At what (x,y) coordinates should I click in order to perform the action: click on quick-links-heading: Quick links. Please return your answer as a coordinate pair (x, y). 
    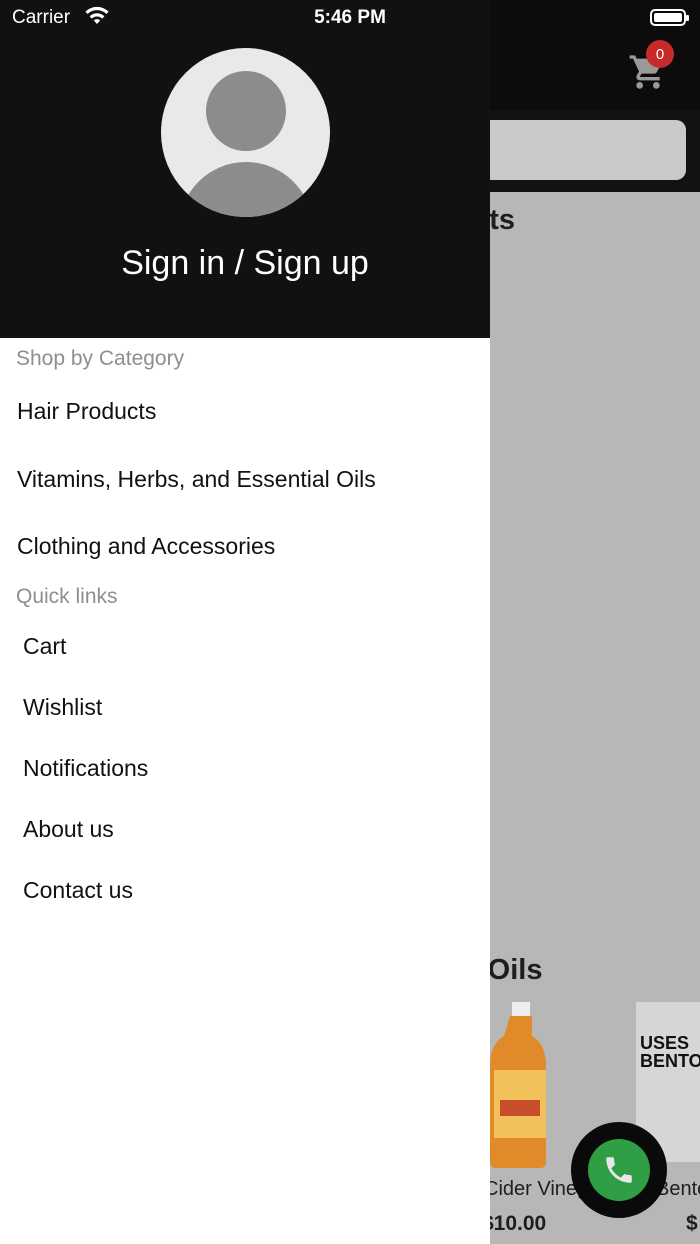
    Looking at the image, I should click on (67, 596).